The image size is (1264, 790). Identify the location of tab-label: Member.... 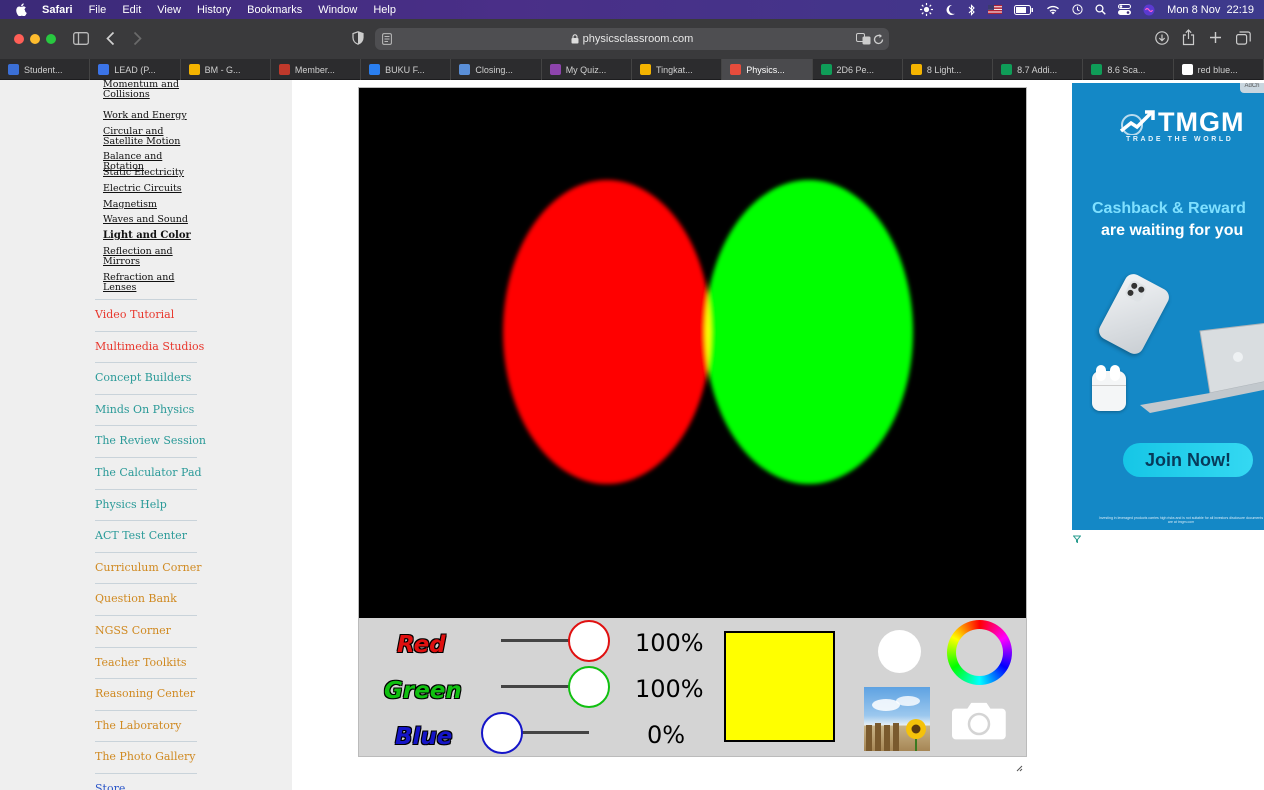
(314, 69).